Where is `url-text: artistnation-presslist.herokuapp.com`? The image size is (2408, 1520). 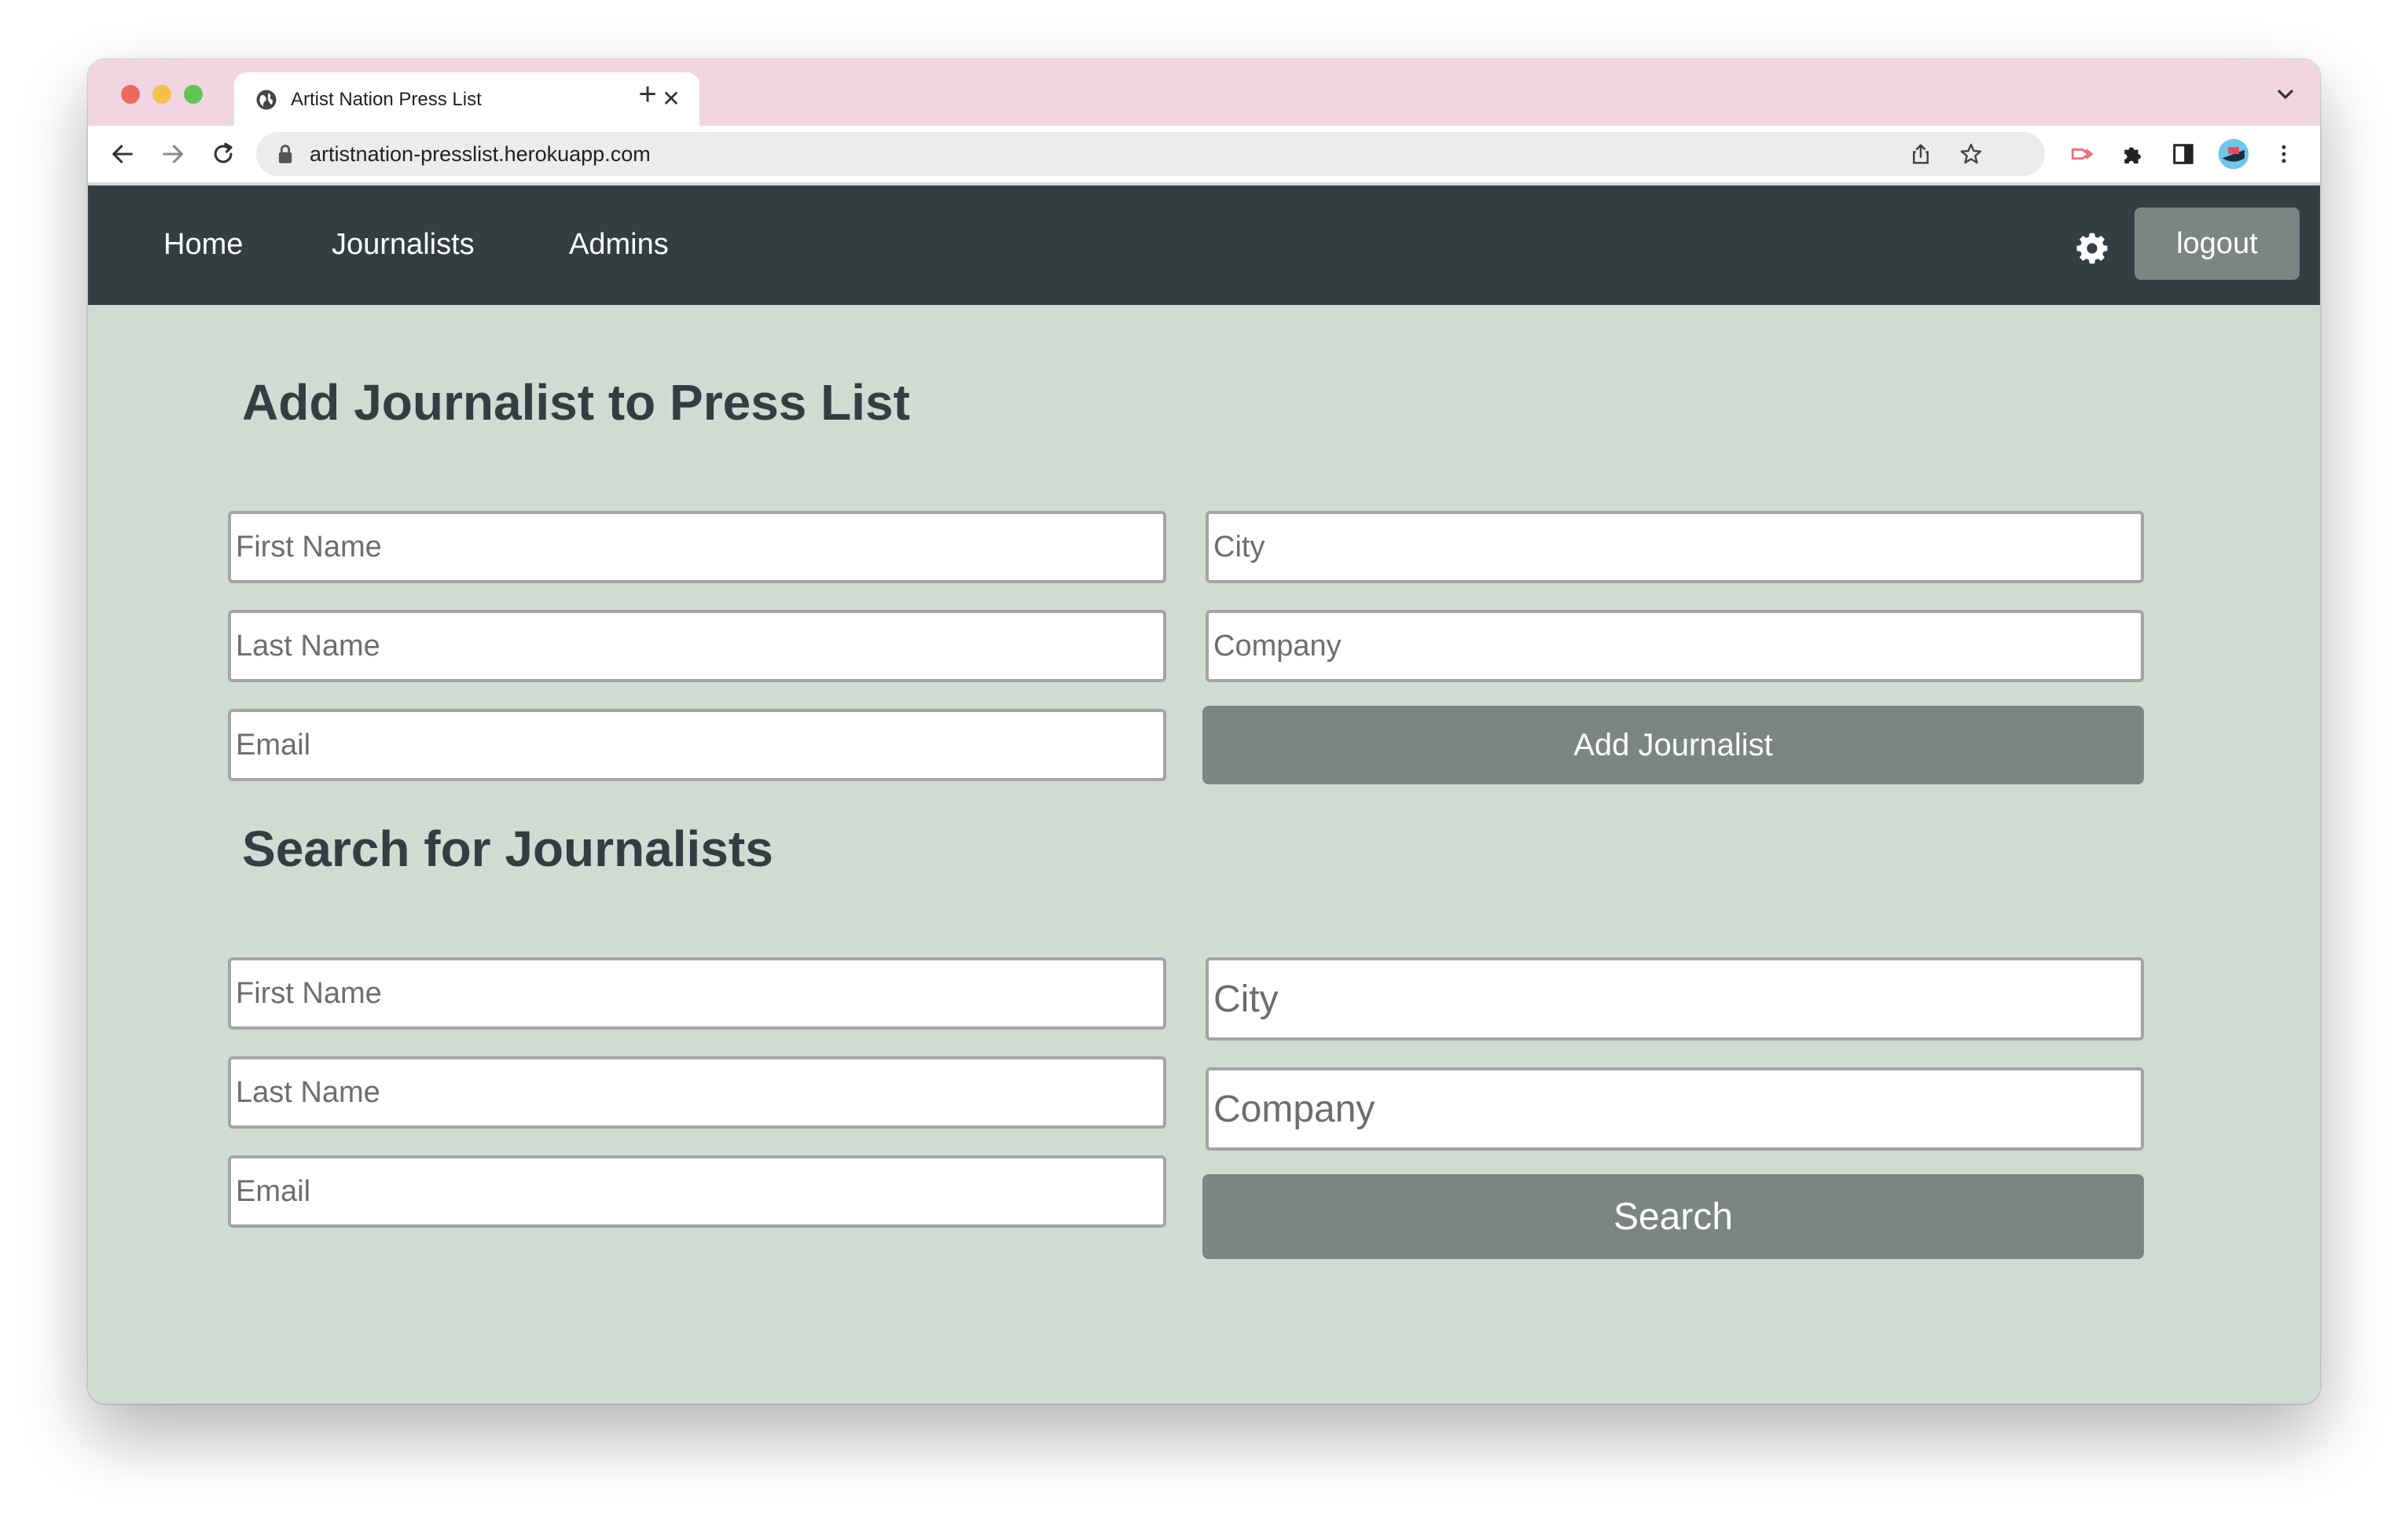
url-text: artistnation-presslist.herokuapp.com is located at coordinates (481, 154).